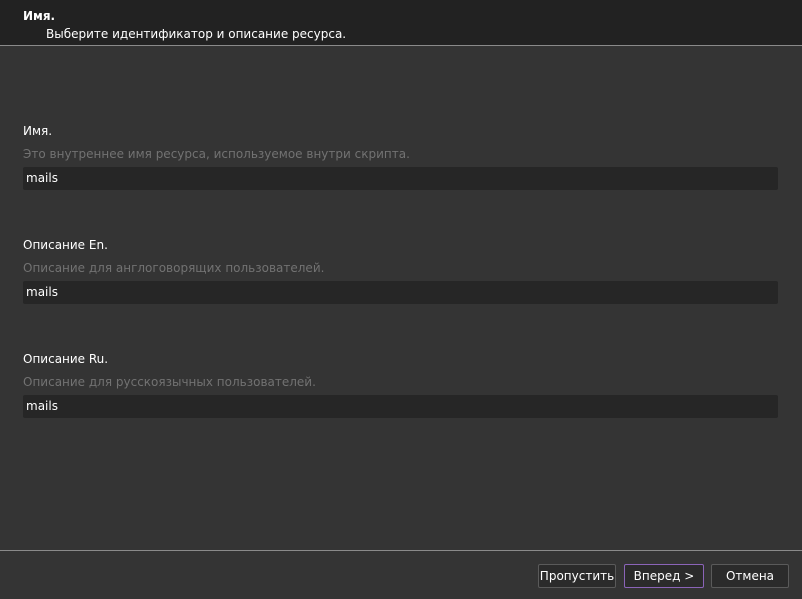  What do you see at coordinates (38, 131) in the screenshot?
I see `name-label: Имя.` at bounding box center [38, 131].